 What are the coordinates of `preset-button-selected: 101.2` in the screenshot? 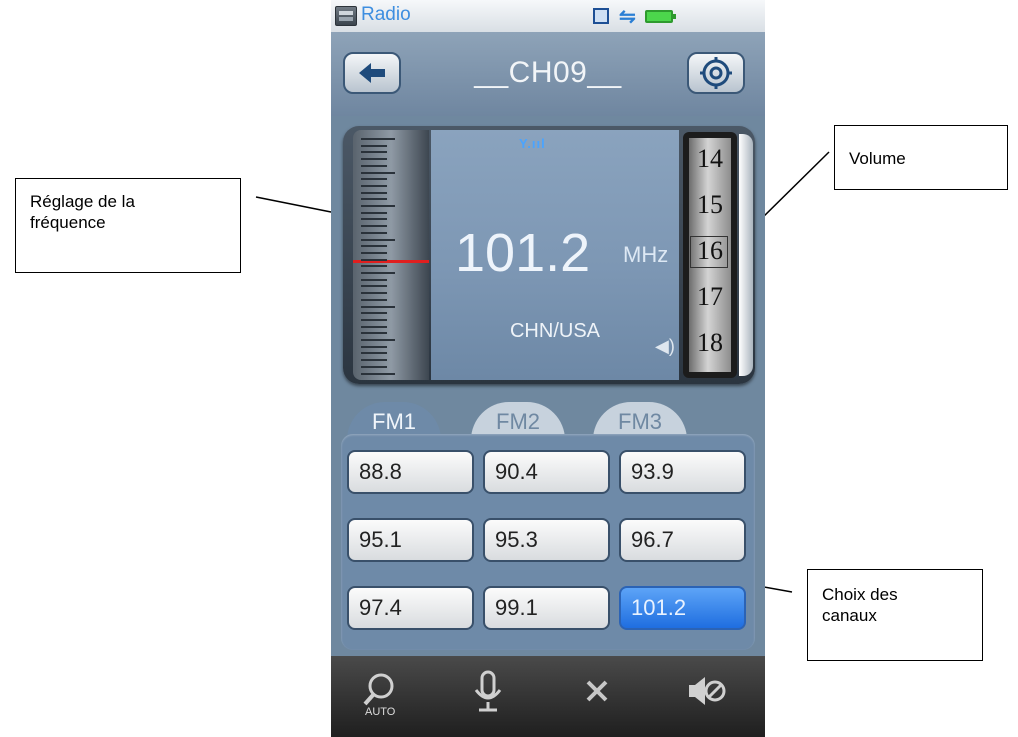 It's located at (682, 608).